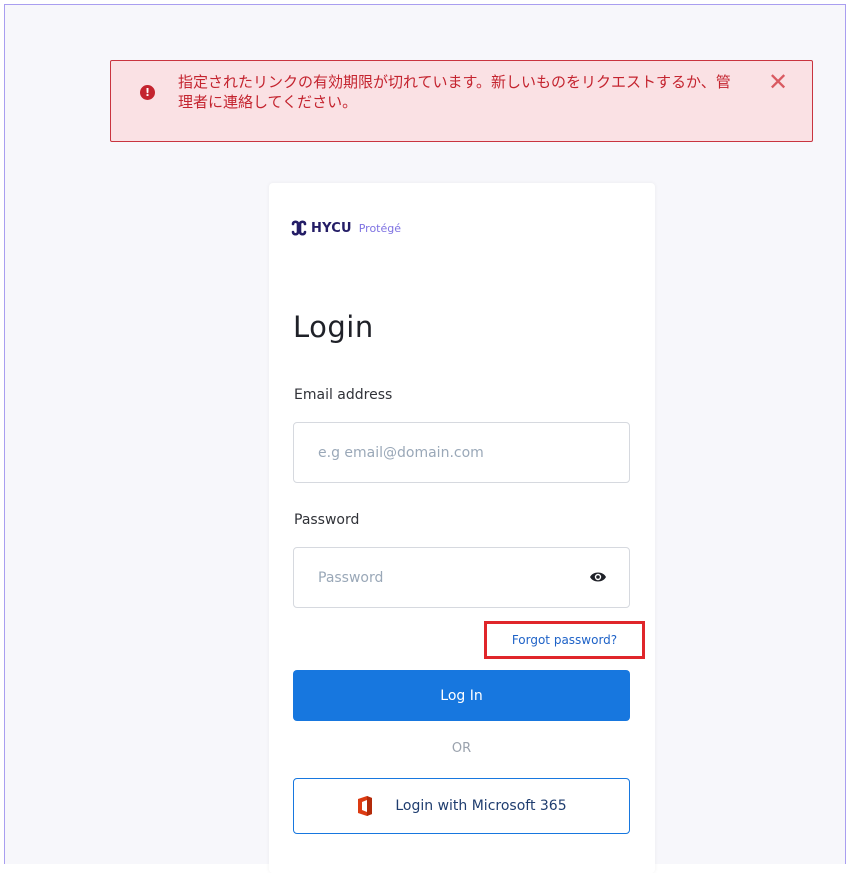  What do you see at coordinates (333, 327) in the screenshot?
I see `page-title: Login` at bounding box center [333, 327].